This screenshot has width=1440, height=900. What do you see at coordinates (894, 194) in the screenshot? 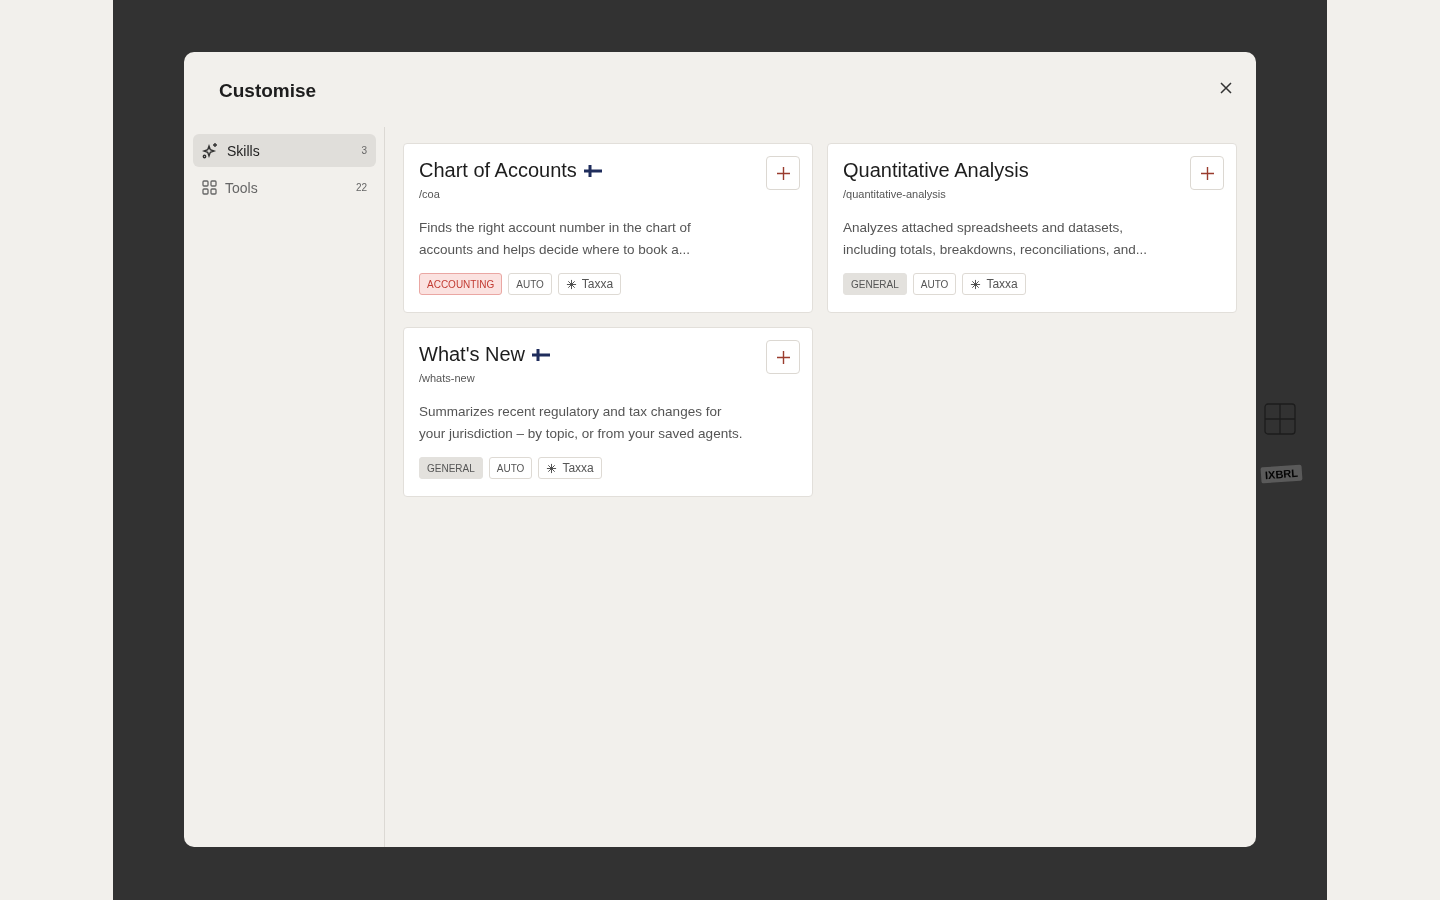
I see `card-command: /quantitative-analysis` at bounding box center [894, 194].